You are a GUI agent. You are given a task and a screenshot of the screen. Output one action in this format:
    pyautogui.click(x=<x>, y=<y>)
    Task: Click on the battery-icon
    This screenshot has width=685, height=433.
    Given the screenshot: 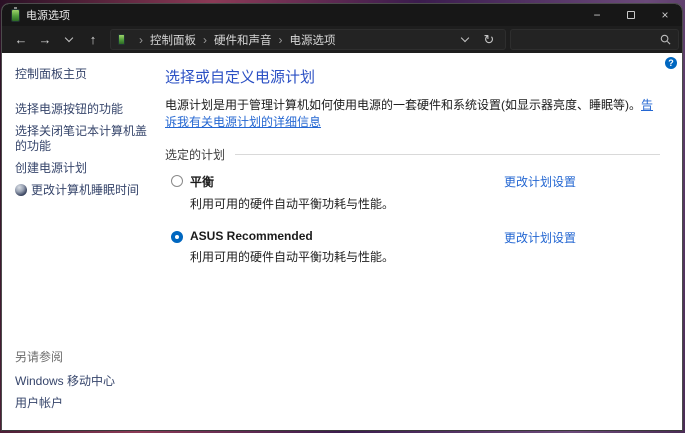 What is the action you would take?
    pyautogui.click(x=15, y=14)
    